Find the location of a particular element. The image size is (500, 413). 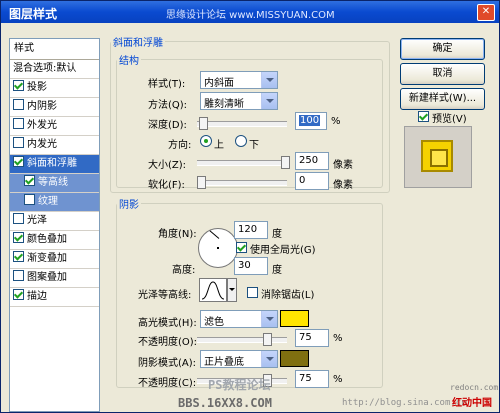

angle-unit: 度 is located at coordinates (277, 234).